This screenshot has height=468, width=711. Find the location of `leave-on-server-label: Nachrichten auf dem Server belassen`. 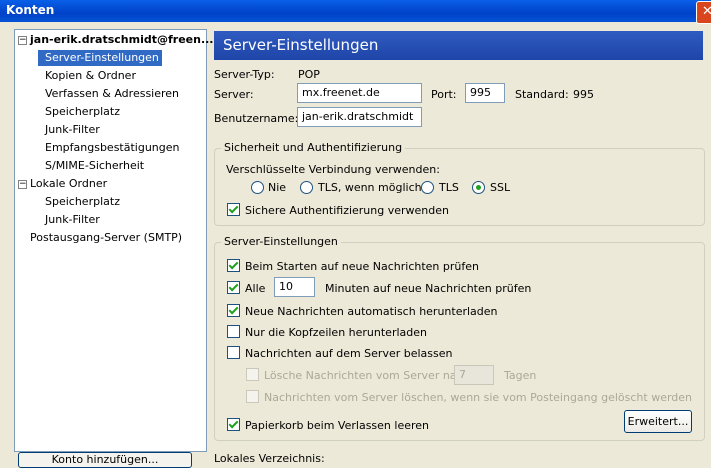

leave-on-server-label: Nachrichten auf dem Server belassen is located at coordinates (349, 353).